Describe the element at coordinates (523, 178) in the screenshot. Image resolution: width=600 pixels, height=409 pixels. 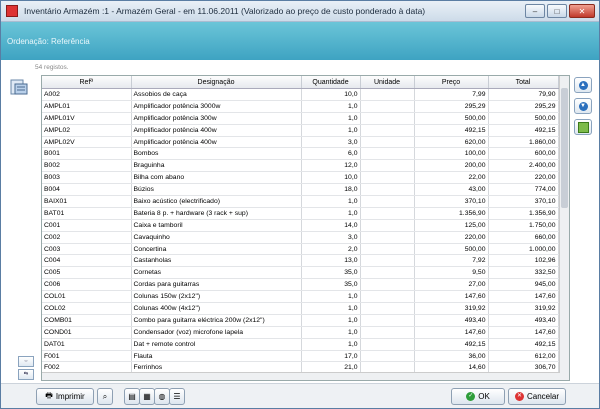
I see `cell-total: 220,00` at that location.